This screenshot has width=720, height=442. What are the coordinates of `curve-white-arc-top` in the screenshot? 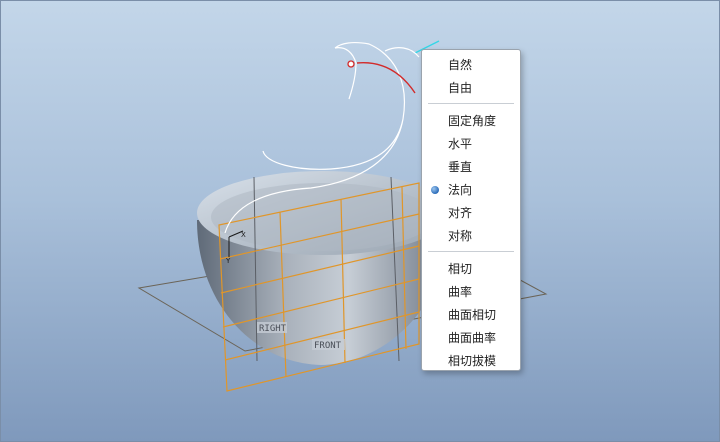 It's located at (402, 52).